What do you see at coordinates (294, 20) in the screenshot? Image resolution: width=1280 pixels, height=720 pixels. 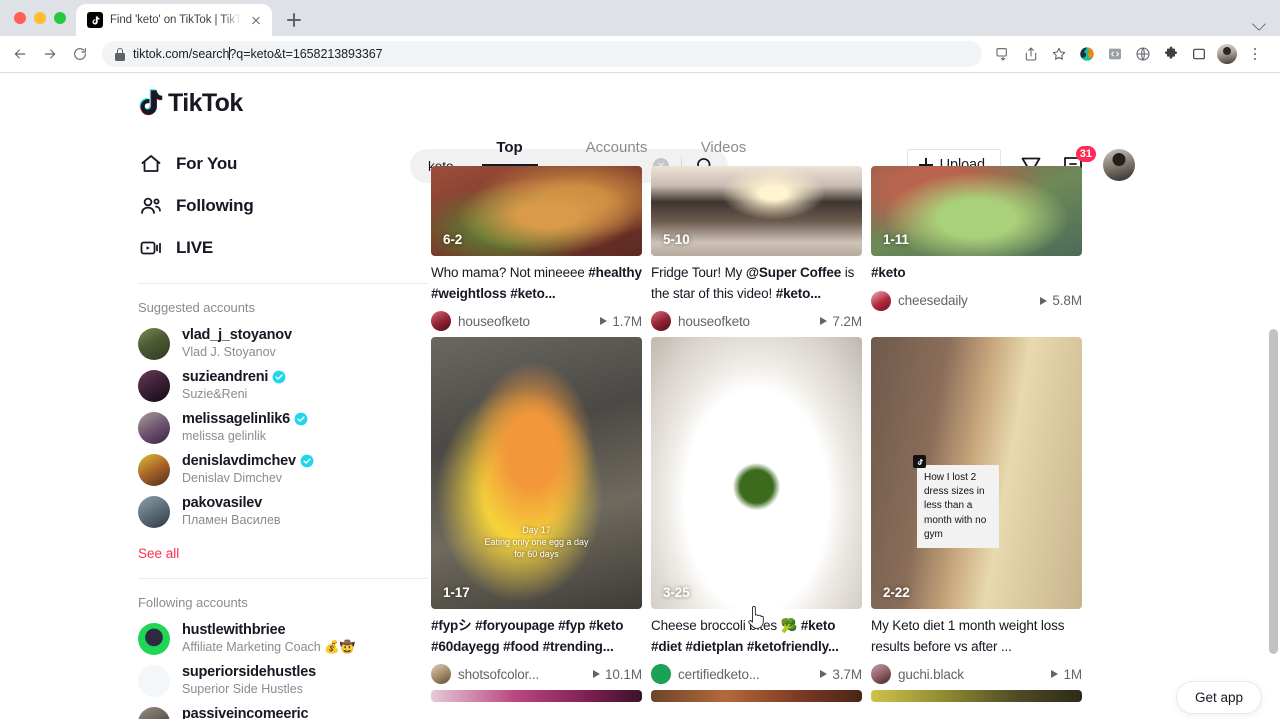 I see `new-tab-button` at bounding box center [294, 20].